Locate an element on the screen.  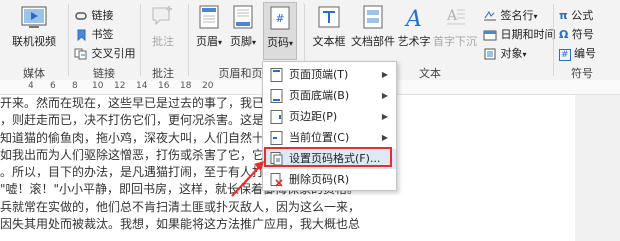
wordart-icon: A is located at coordinates (413, 18).